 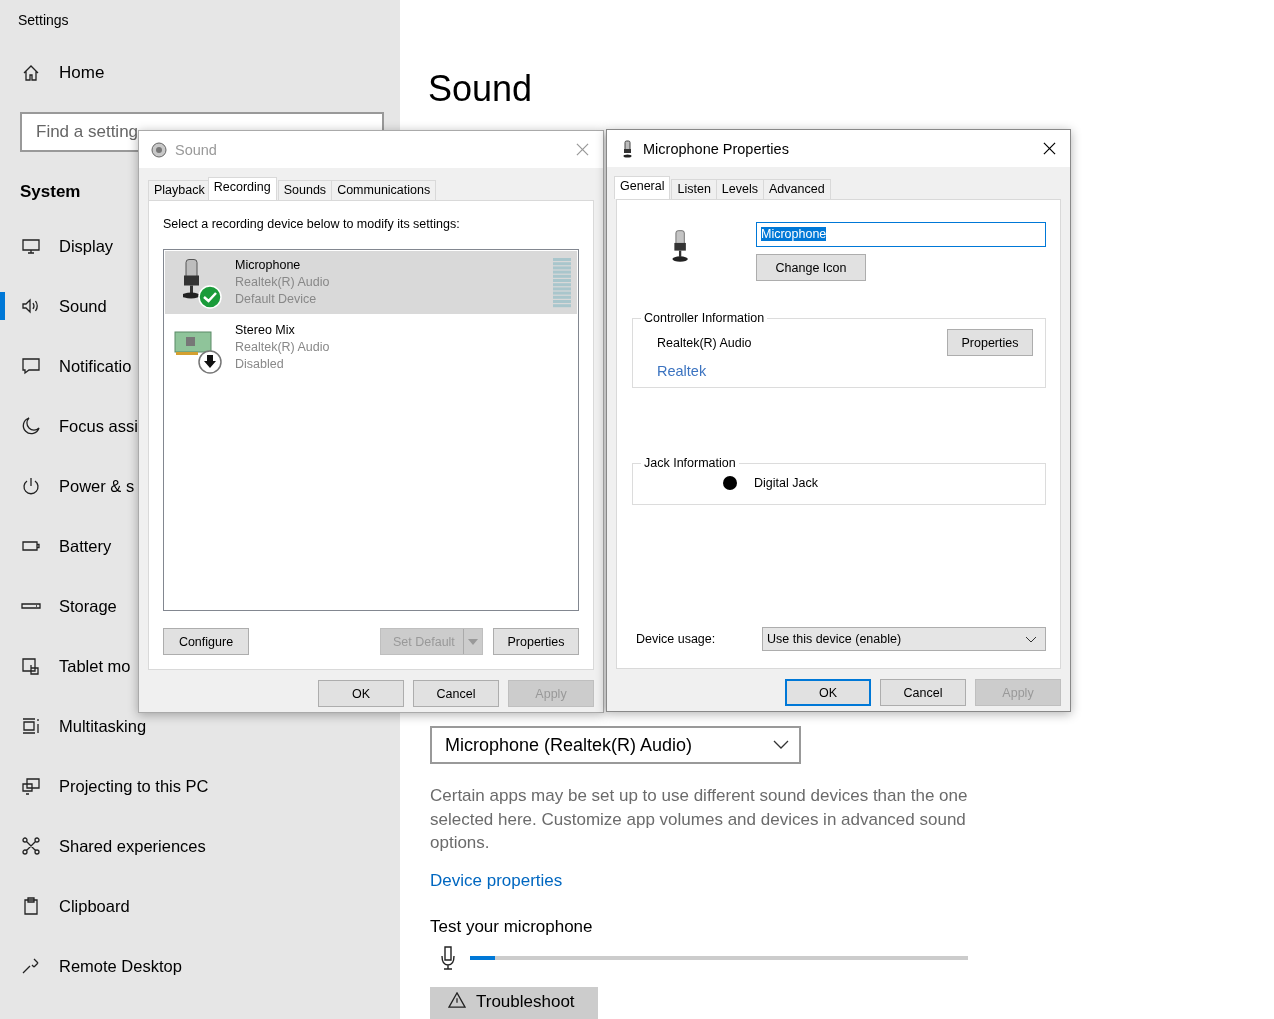 I want to click on group-heading: Jack Information, so click(x=690, y=463).